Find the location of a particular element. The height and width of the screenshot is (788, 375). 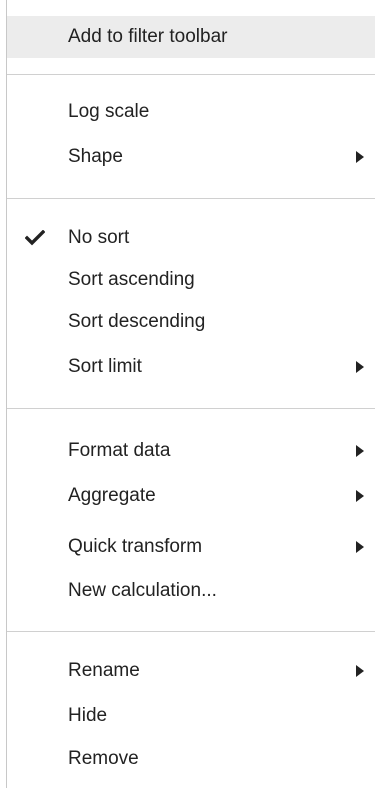

menu-item-sort-ascending: Sort ascending is located at coordinates (191, 280).